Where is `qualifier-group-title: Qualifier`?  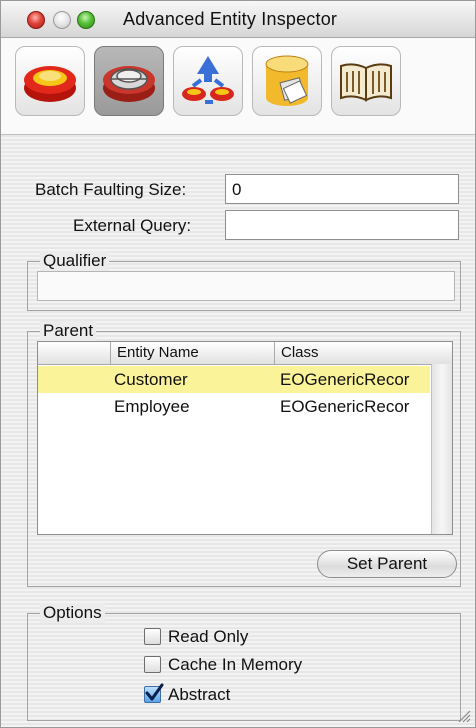 qualifier-group-title: Qualifier is located at coordinates (75, 261).